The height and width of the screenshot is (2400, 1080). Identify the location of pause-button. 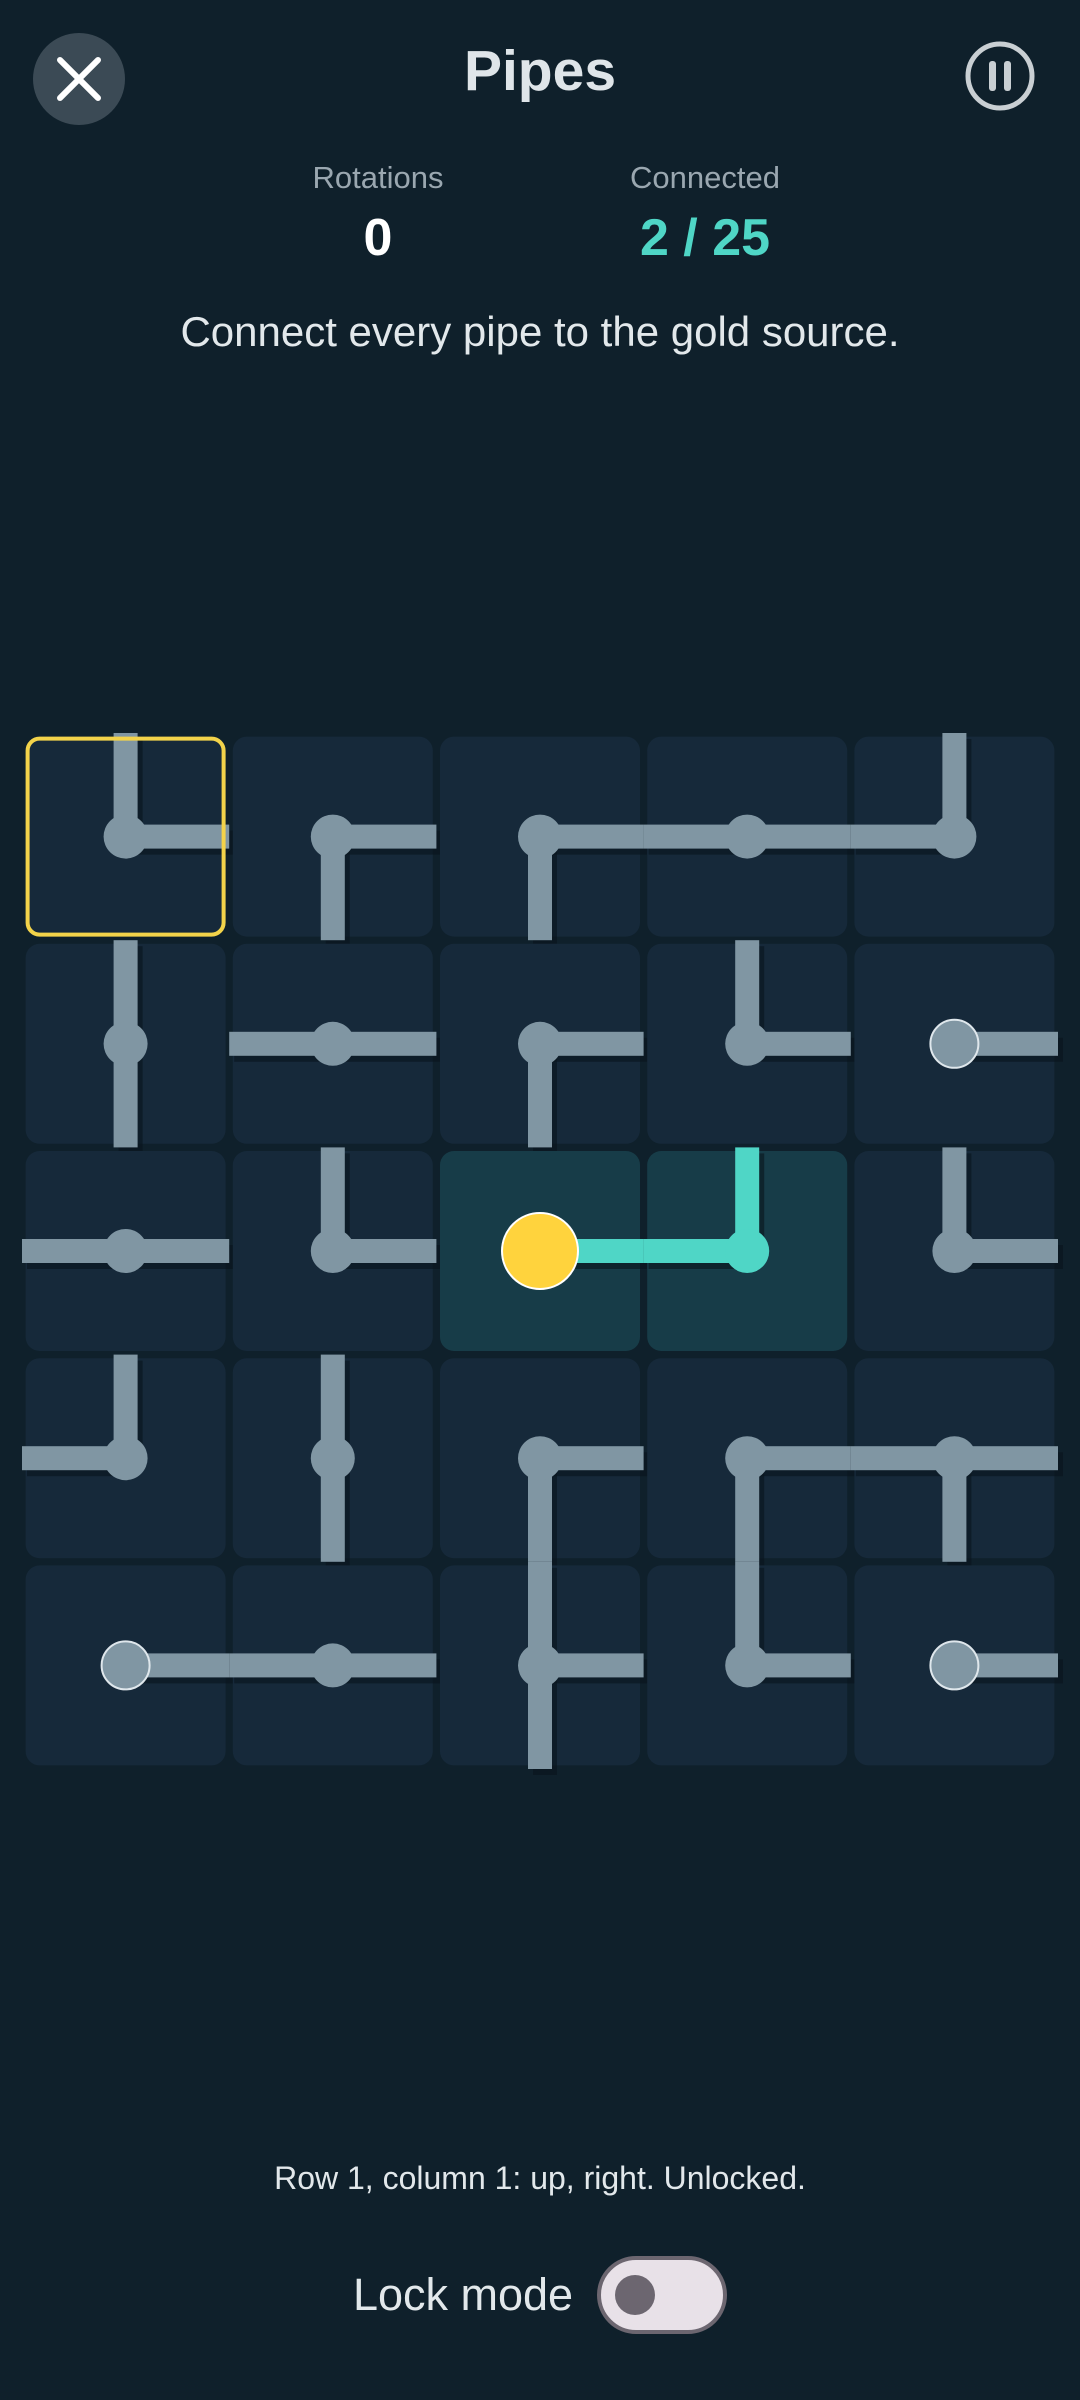
(1000, 76).